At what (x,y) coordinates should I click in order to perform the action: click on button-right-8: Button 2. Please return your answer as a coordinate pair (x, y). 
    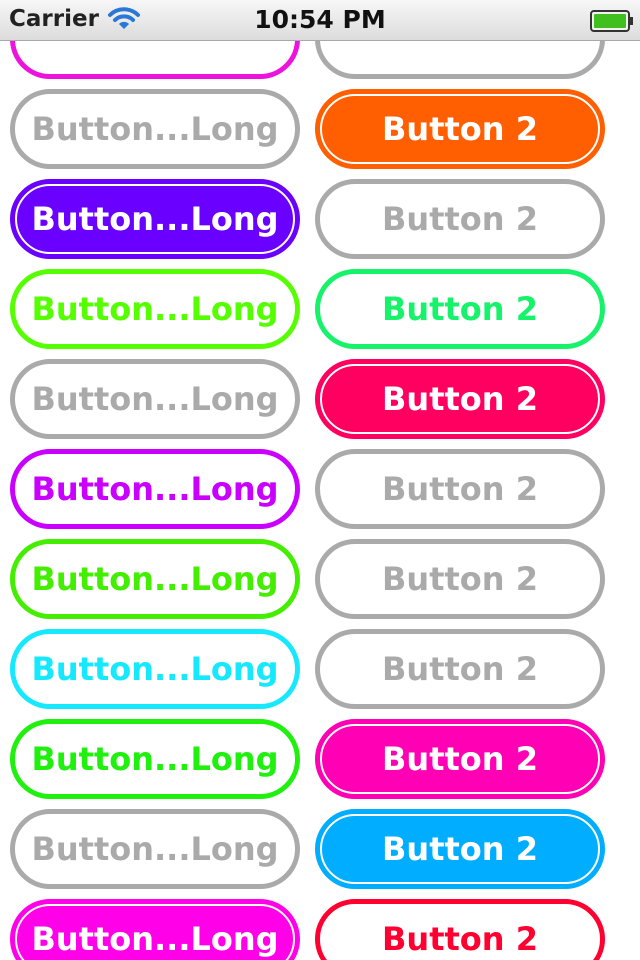
    Looking at the image, I should click on (460, 759).